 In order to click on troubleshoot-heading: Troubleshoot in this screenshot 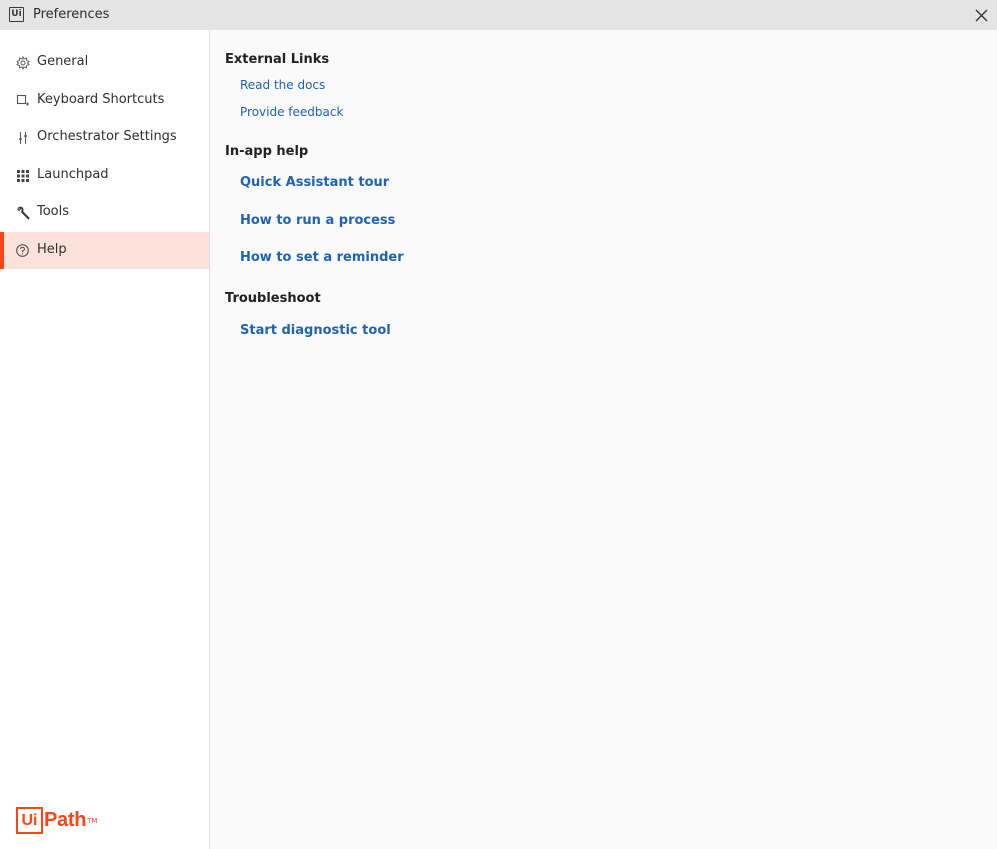, I will do `click(273, 298)`.